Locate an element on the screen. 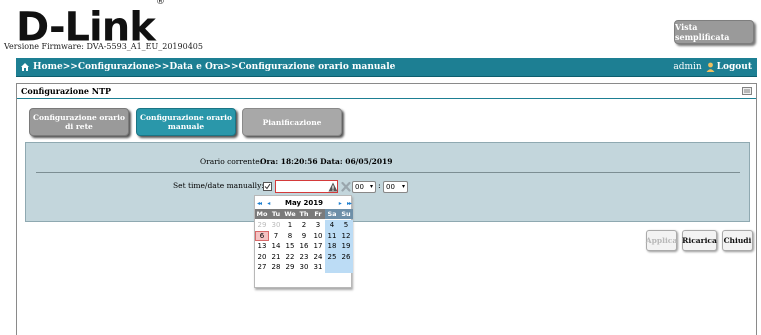  calendar-day: 14 is located at coordinates (276, 246).